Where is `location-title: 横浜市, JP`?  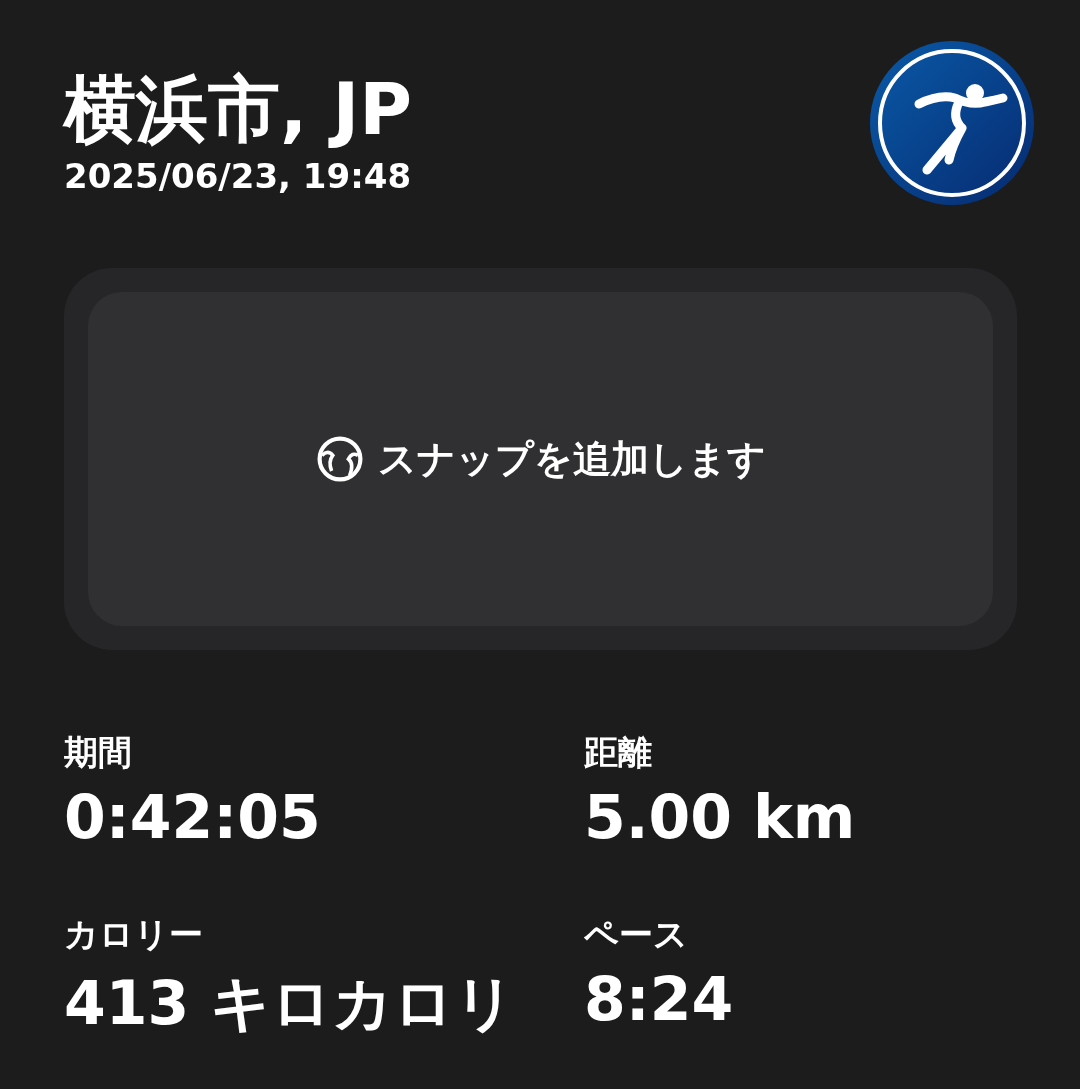
location-title: 横浜市, JP is located at coordinates (238, 109).